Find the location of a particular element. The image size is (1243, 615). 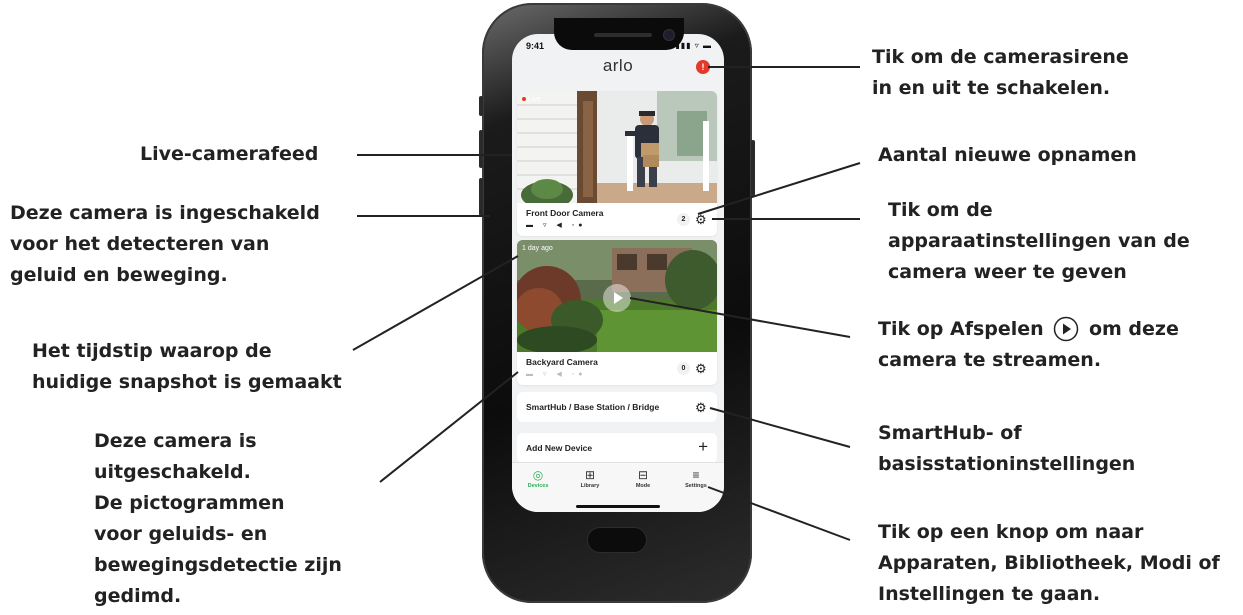

tab-settings-label: Settings is located at coordinates (696, 486).